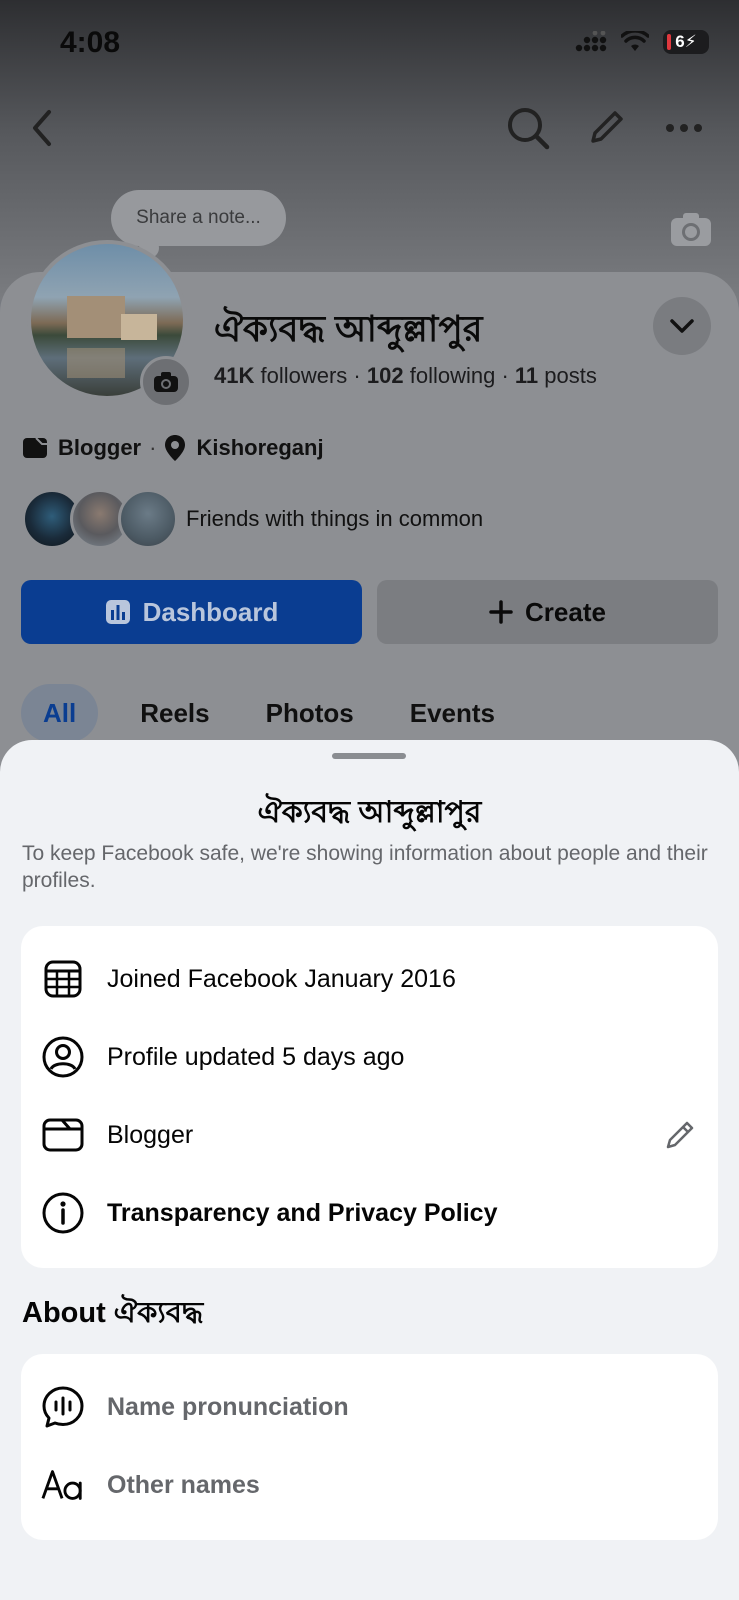  Describe the element at coordinates (369, 1485) in the screenshot. I see `about-row-other-names: Other names` at that location.